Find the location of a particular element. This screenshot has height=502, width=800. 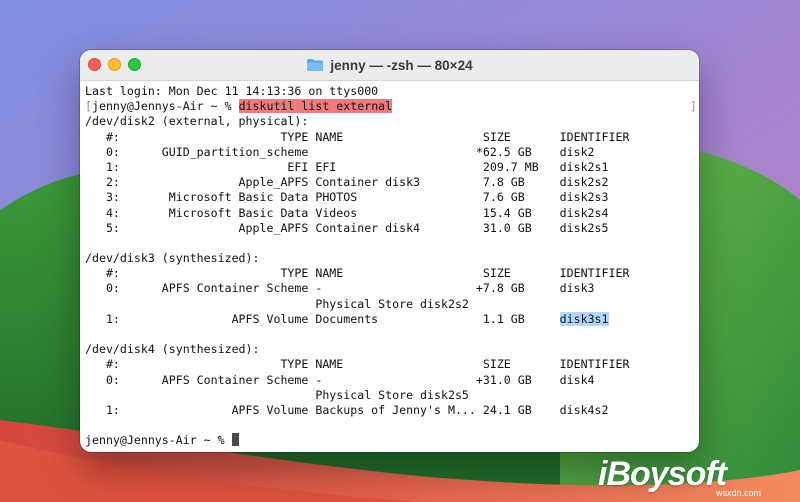

site-watermark: wsxdn.com is located at coordinates (739, 493).